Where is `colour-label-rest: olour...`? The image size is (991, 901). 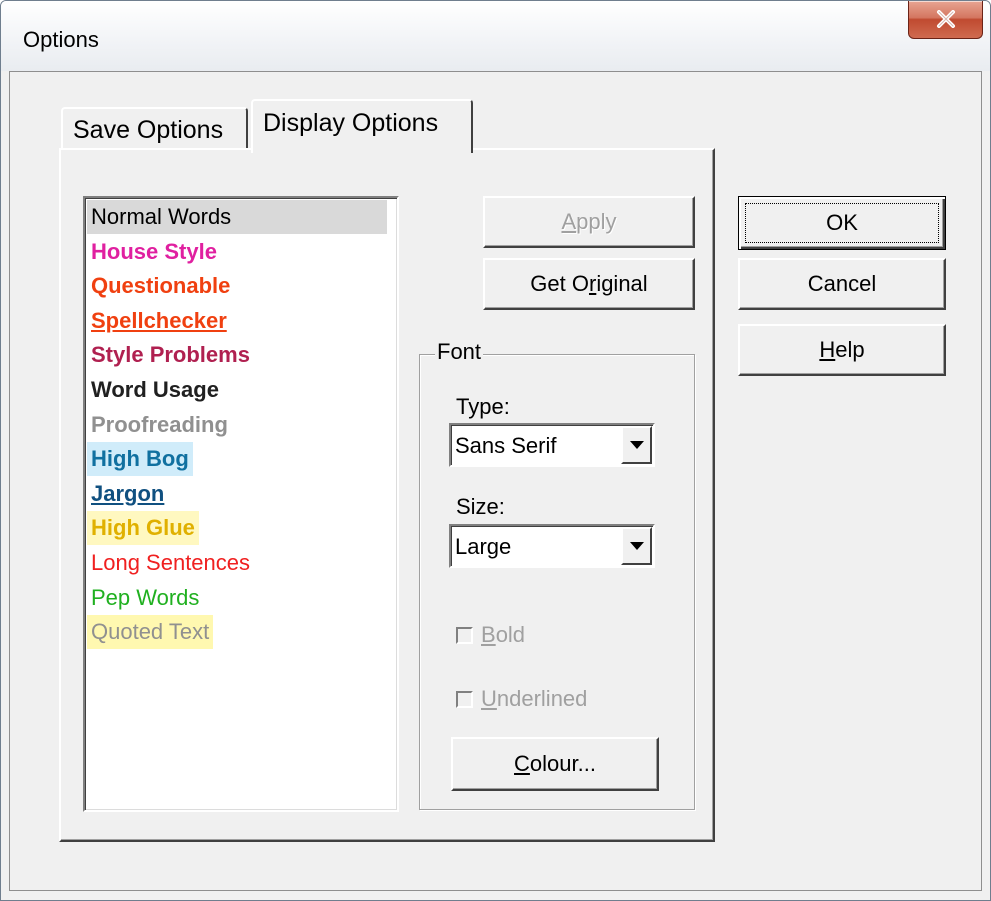 colour-label-rest: olour... is located at coordinates (562, 763).